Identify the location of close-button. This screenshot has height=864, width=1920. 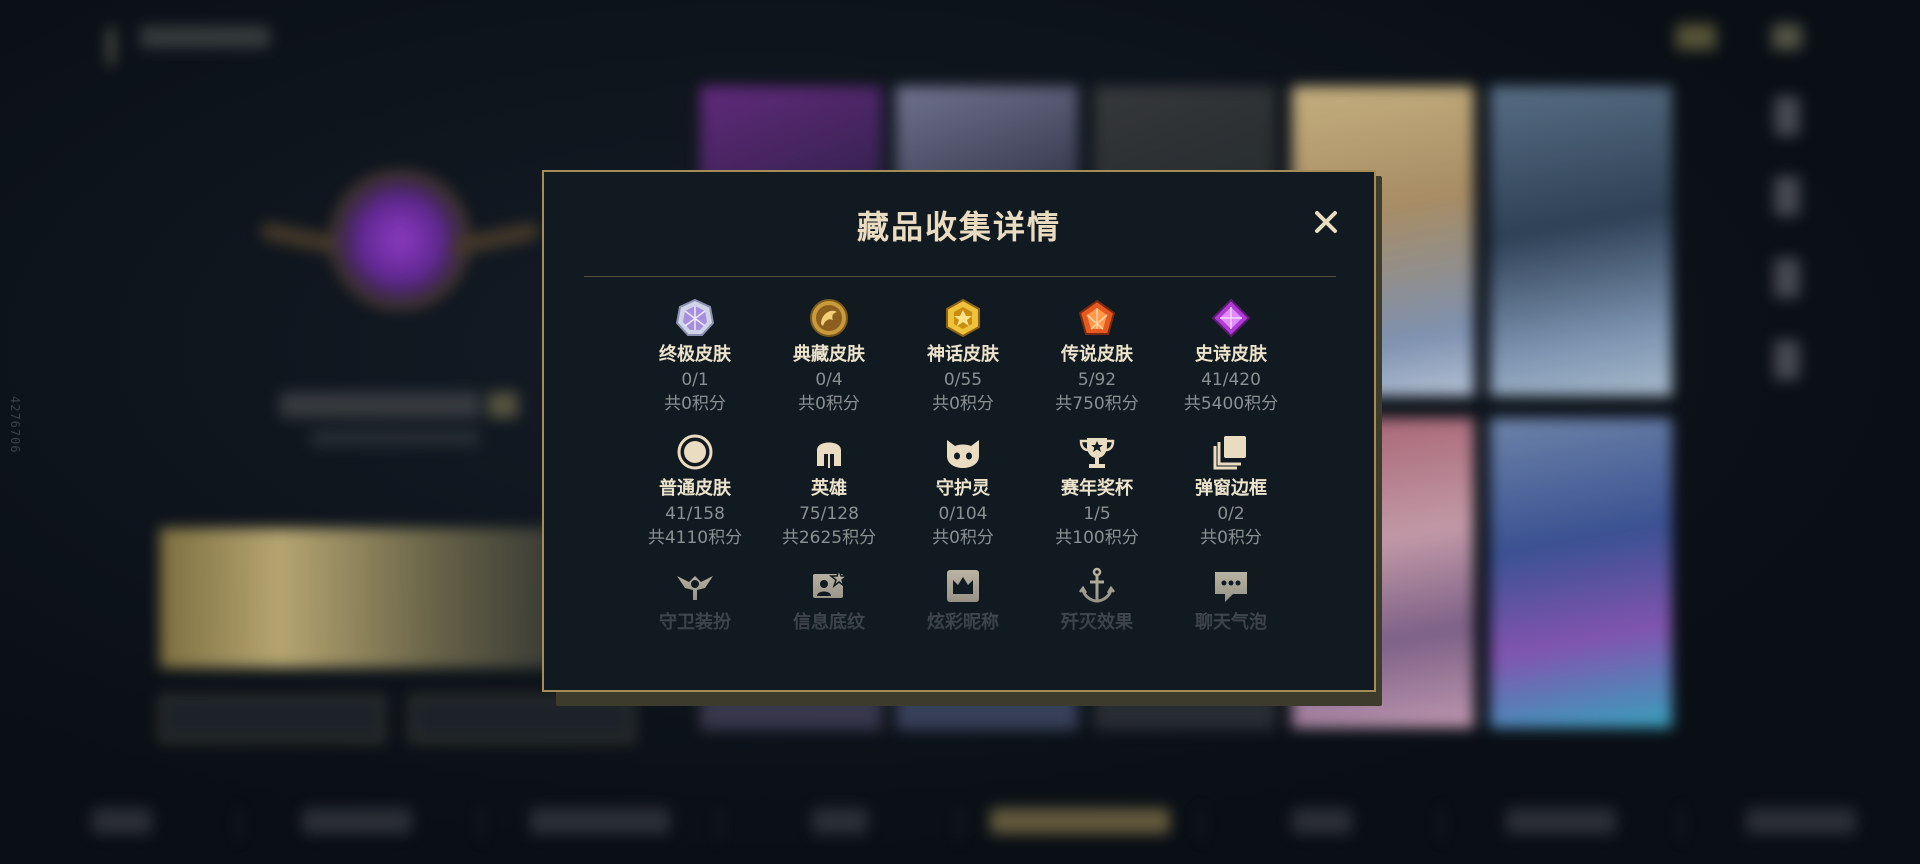
(1326, 222).